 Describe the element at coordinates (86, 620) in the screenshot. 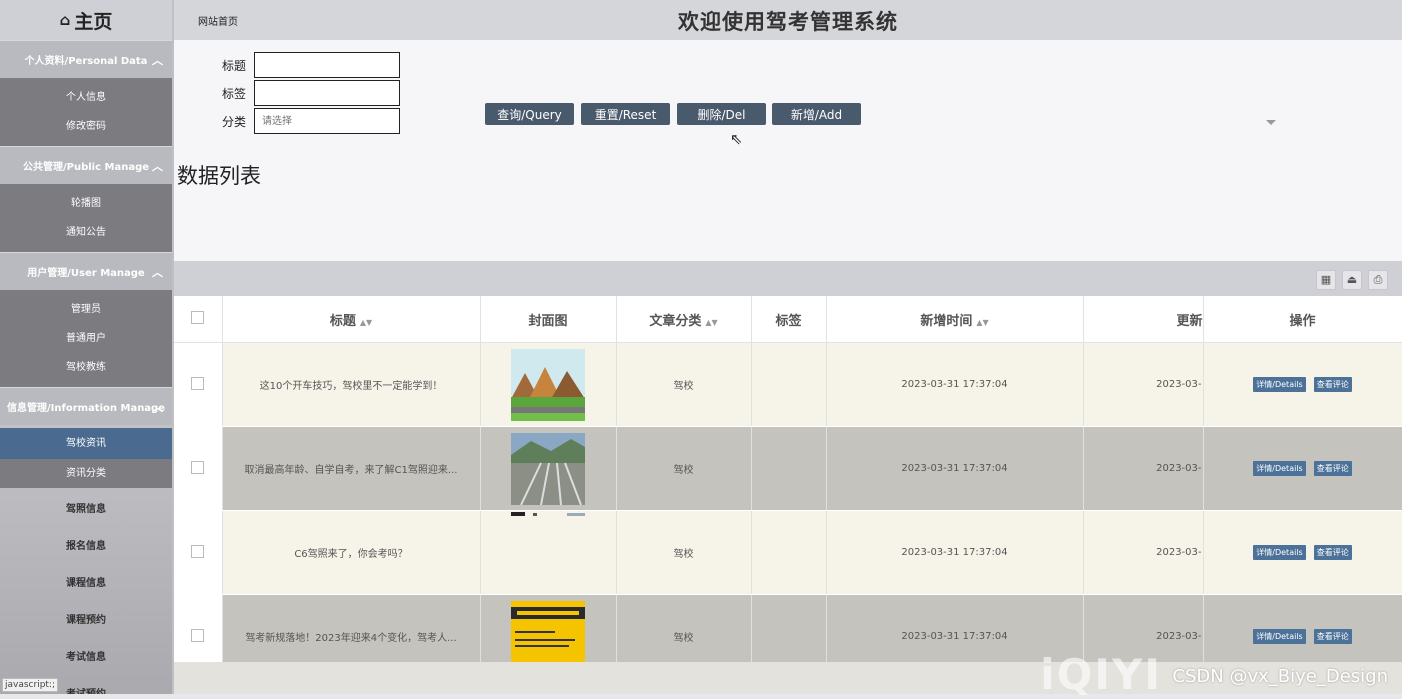

I see `sidebar-item-course-booking: 课程预约` at that location.